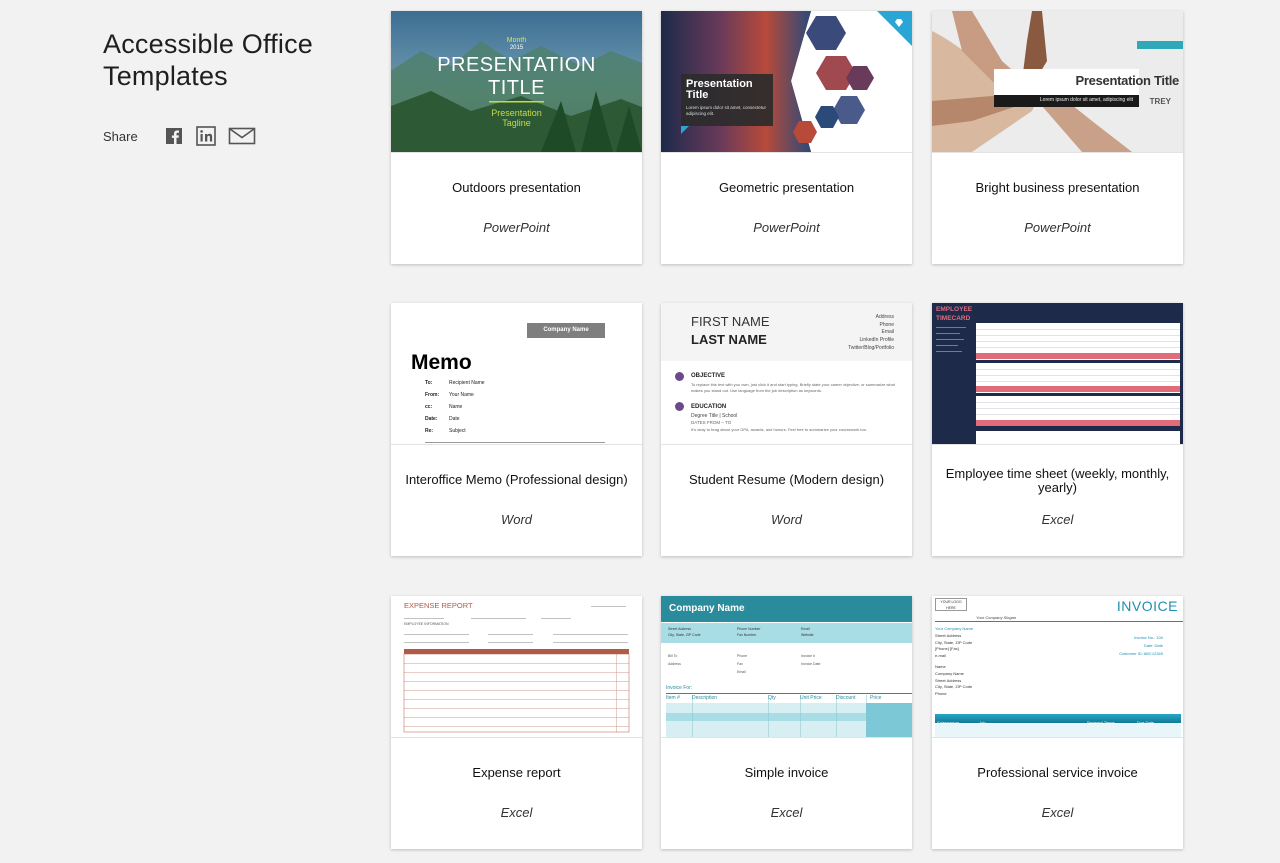  What do you see at coordinates (174, 136) in the screenshot?
I see `facebook-icon` at bounding box center [174, 136].